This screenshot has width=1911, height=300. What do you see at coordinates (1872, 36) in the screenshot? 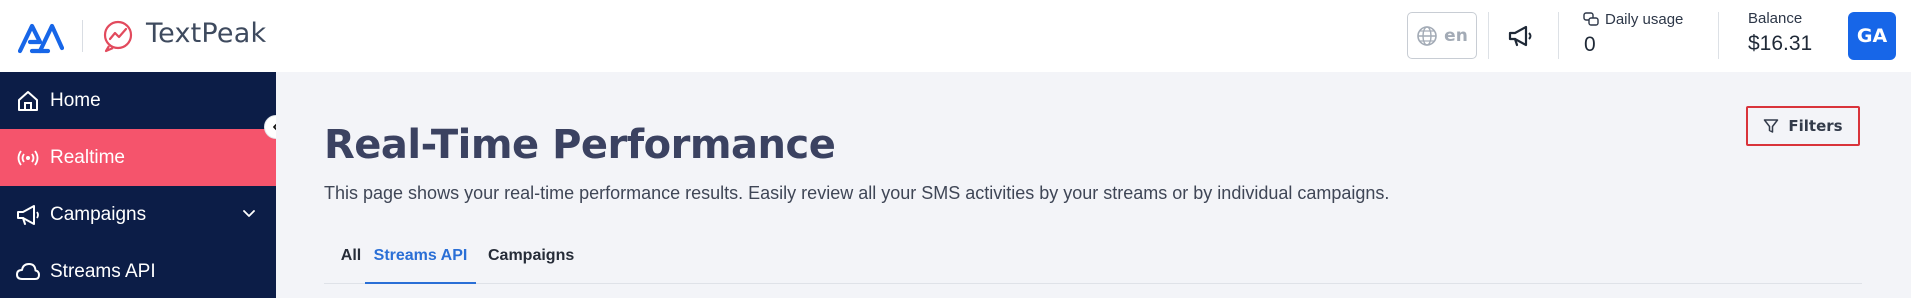
I see `user-avatar: GA` at bounding box center [1872, 36].